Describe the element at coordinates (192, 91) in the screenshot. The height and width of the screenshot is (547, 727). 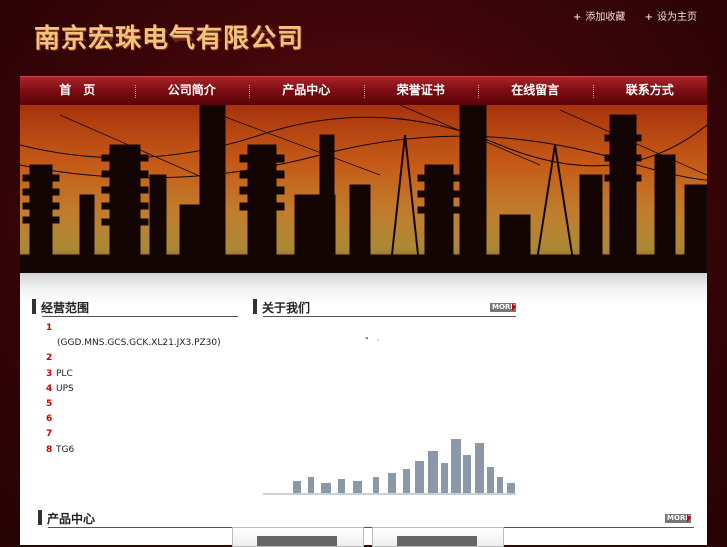
I see `nav-about: 公司简介` at that location.